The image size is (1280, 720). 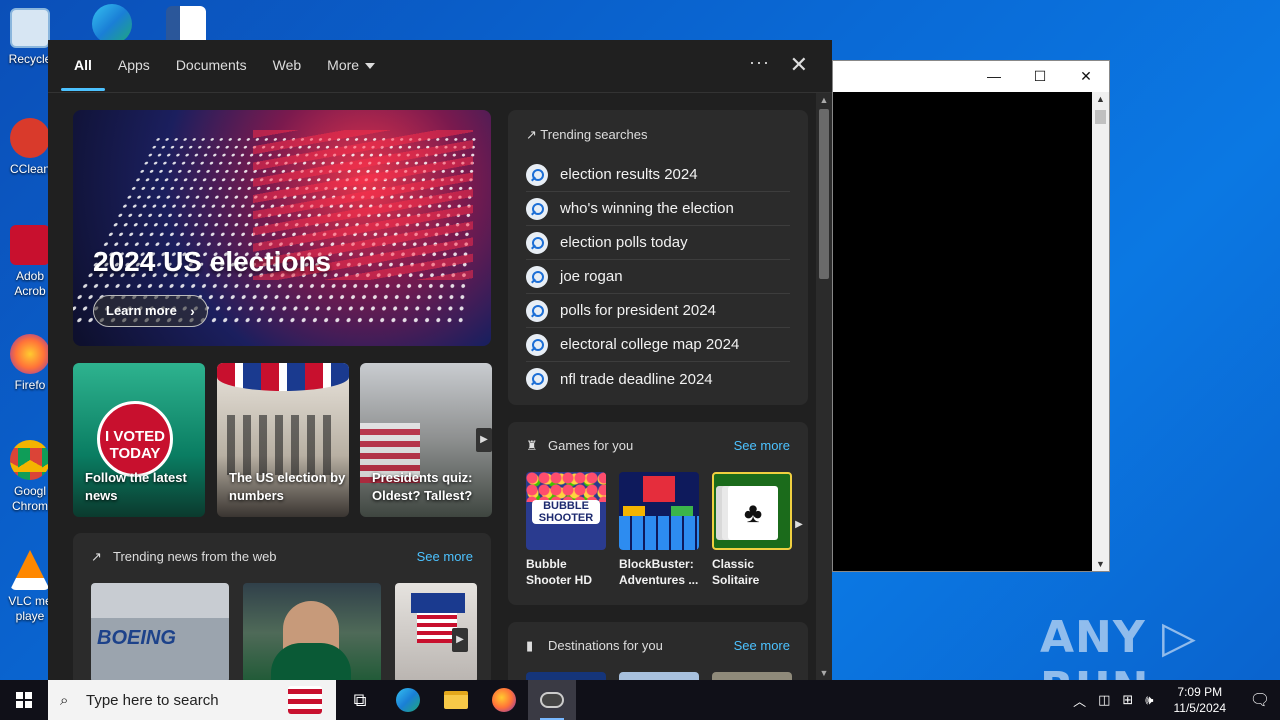 I want to click on tab-documents: Documents, so click(x=211, y=66).